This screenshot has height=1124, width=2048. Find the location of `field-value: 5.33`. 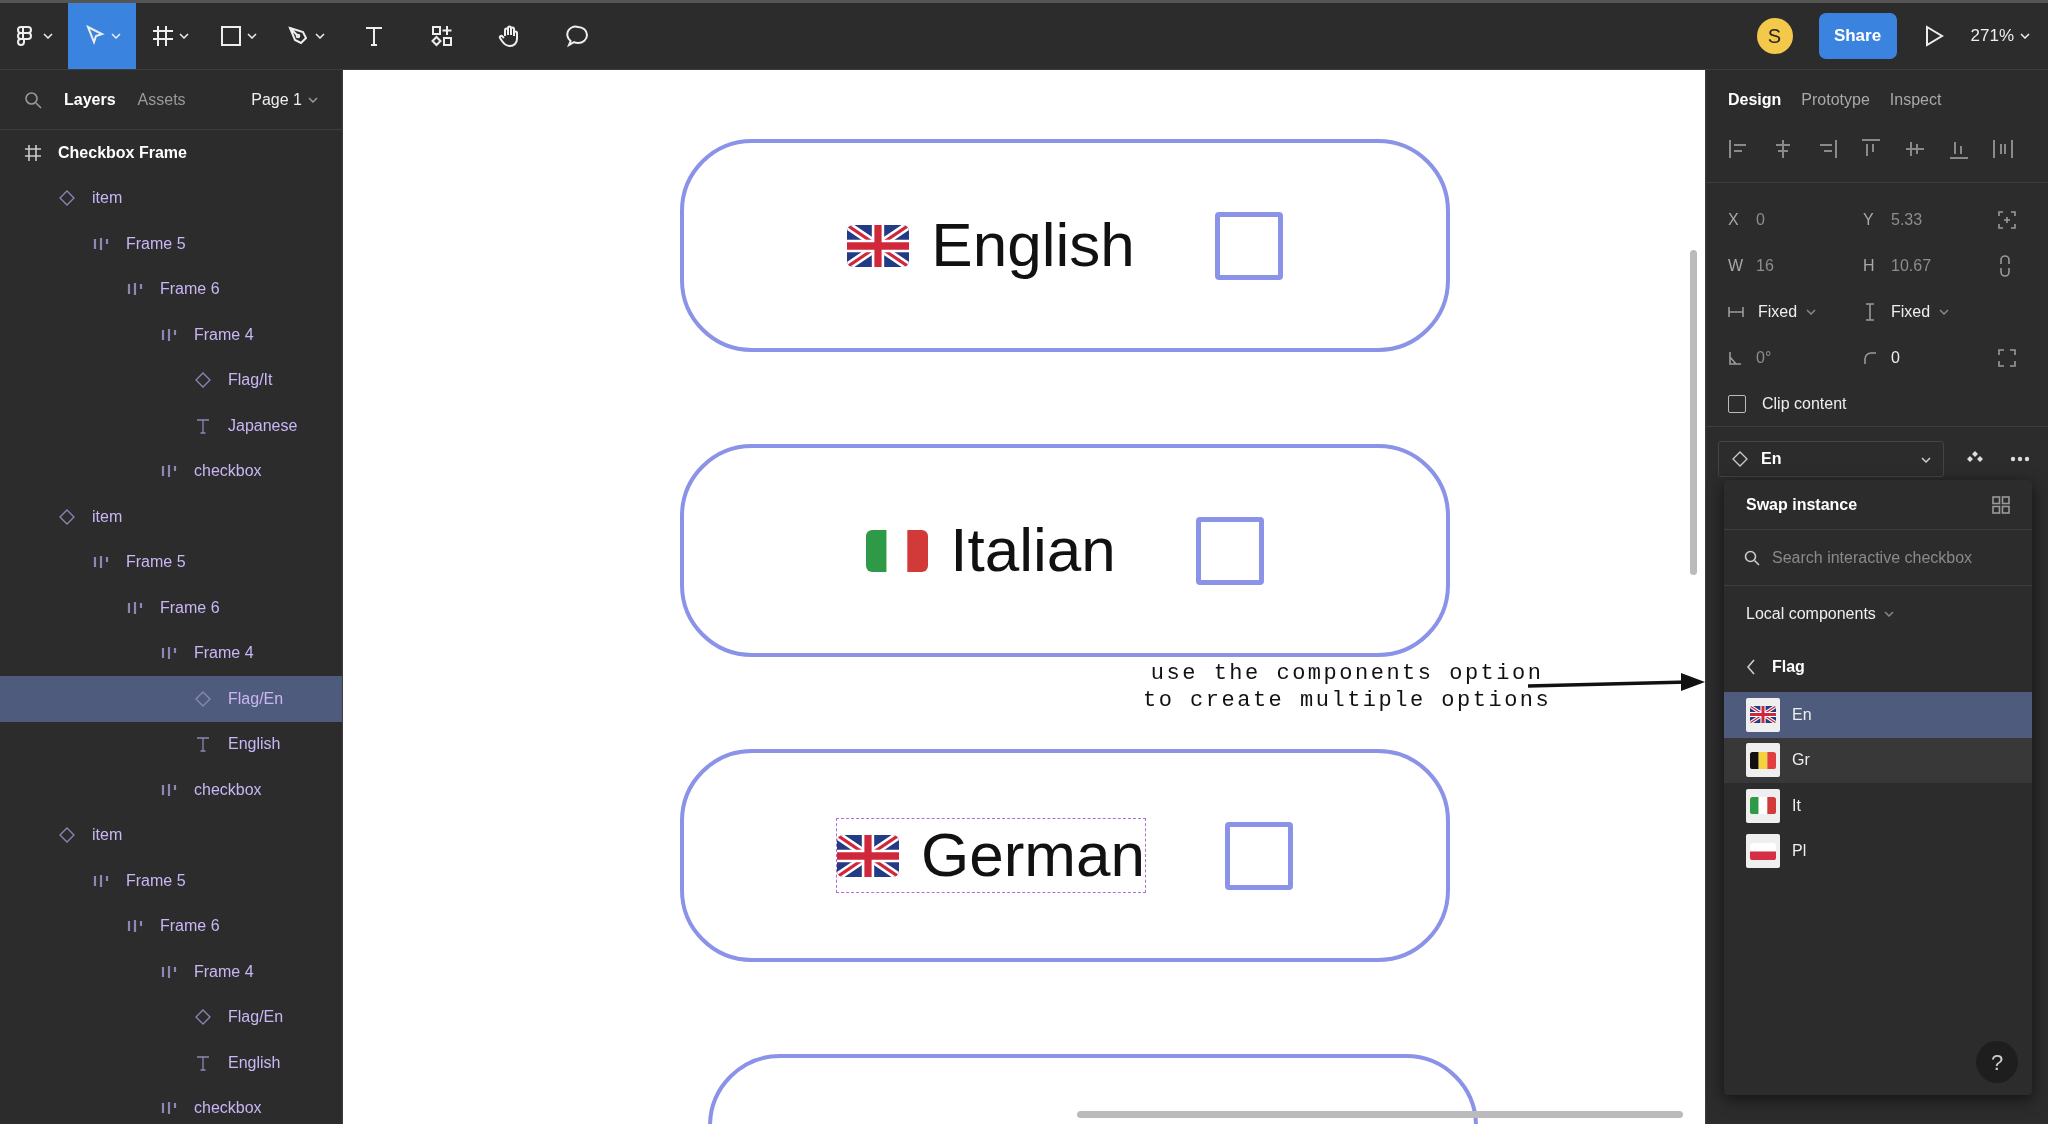

field-value: 5.33 is located at coordinates (1907, 220).